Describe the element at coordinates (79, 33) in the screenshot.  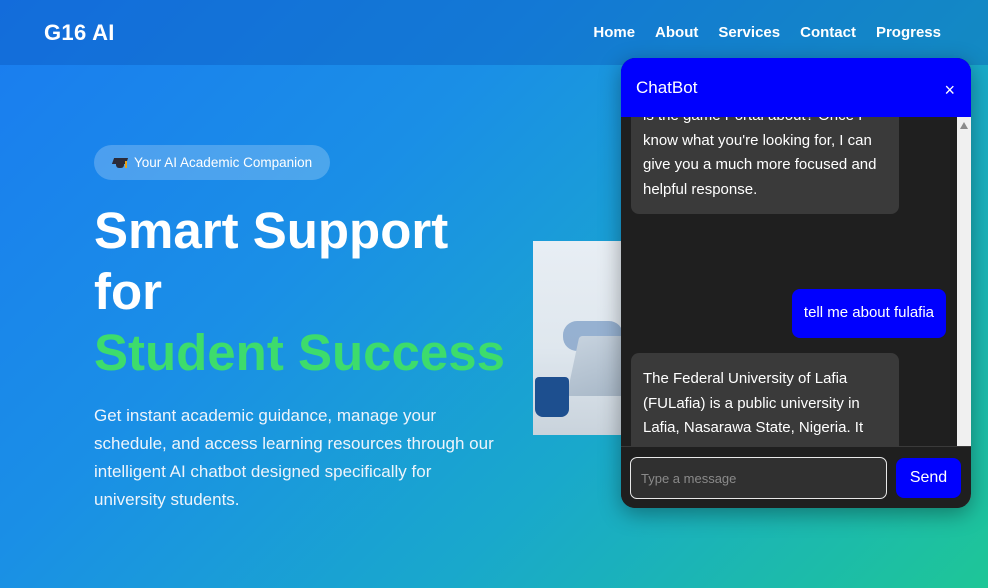
I see `brand-logo: G16 AI` at that location.